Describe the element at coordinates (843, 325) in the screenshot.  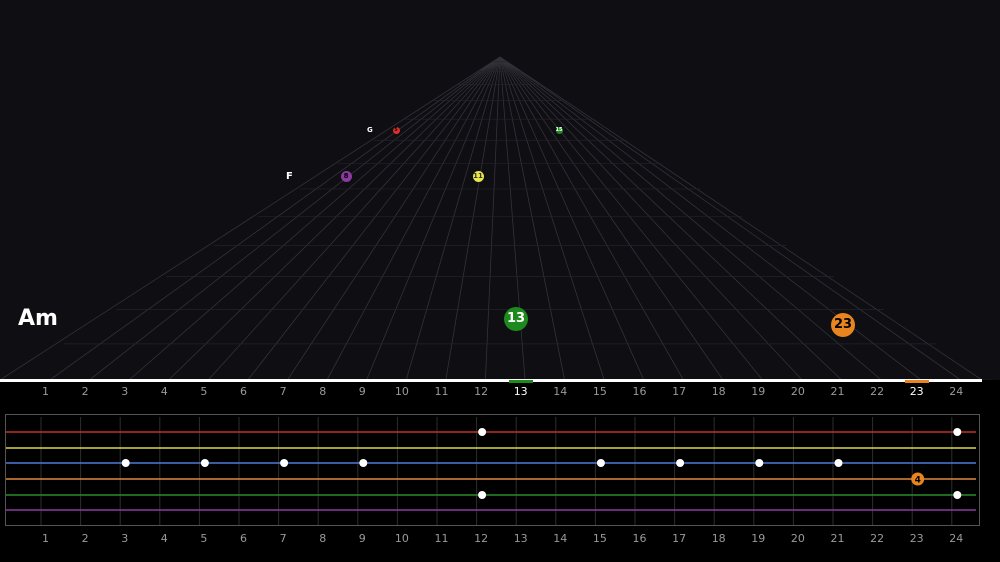
I see `highway-note: 23` at that location.